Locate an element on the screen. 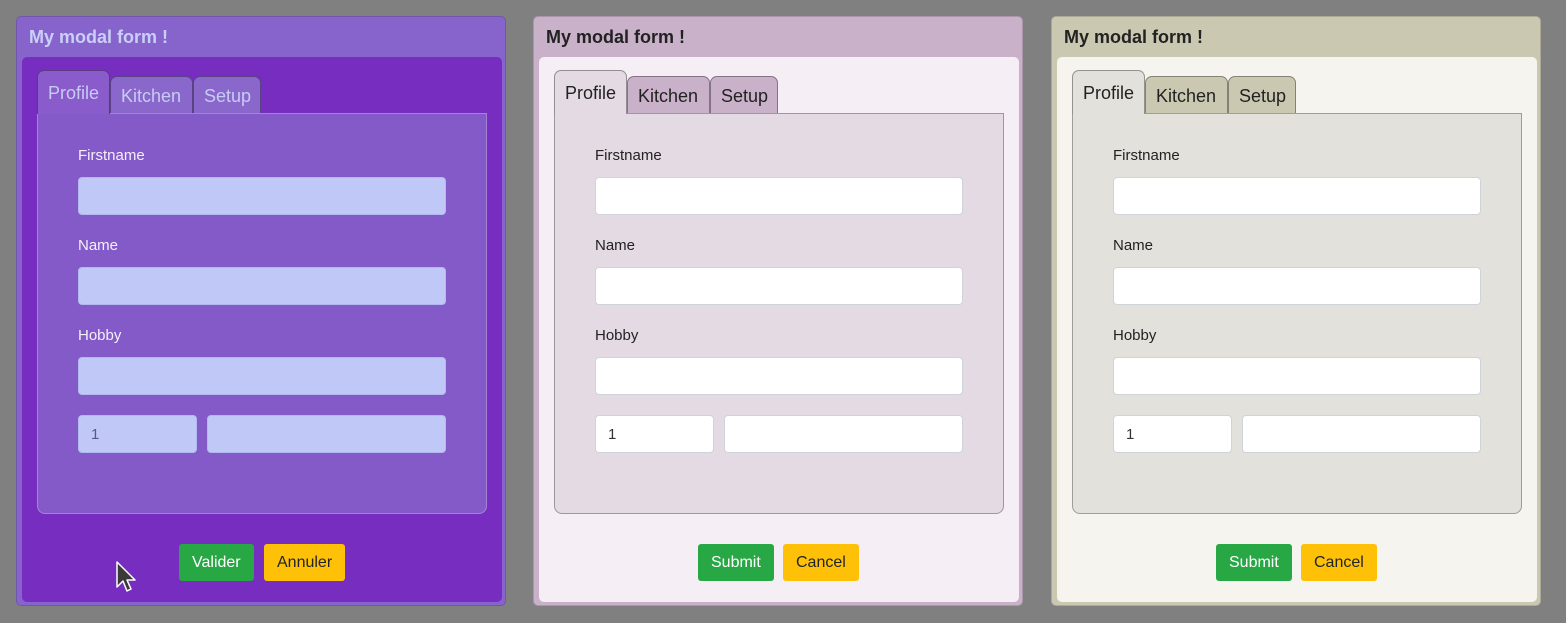 The height and width of the screenshot is (623, 1566). submit-button: Valider is located at coordinates (216, 562).